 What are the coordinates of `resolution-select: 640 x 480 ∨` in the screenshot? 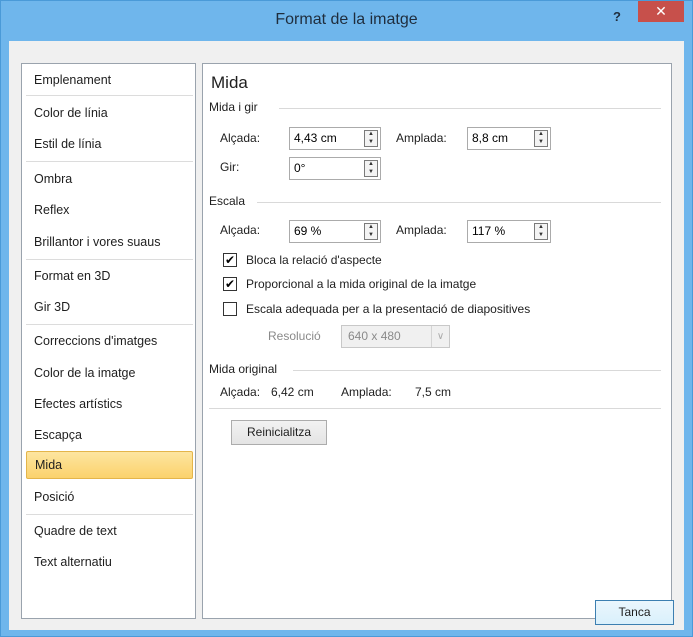 It's located at (395, 336).